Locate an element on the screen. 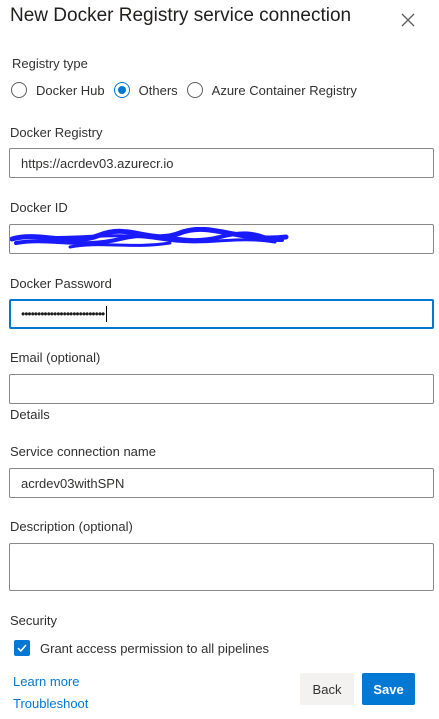 The height and width of the screenshot is (719, 439). dialog-title: New Docker Registry service connection is located at coordinates (181, 15).